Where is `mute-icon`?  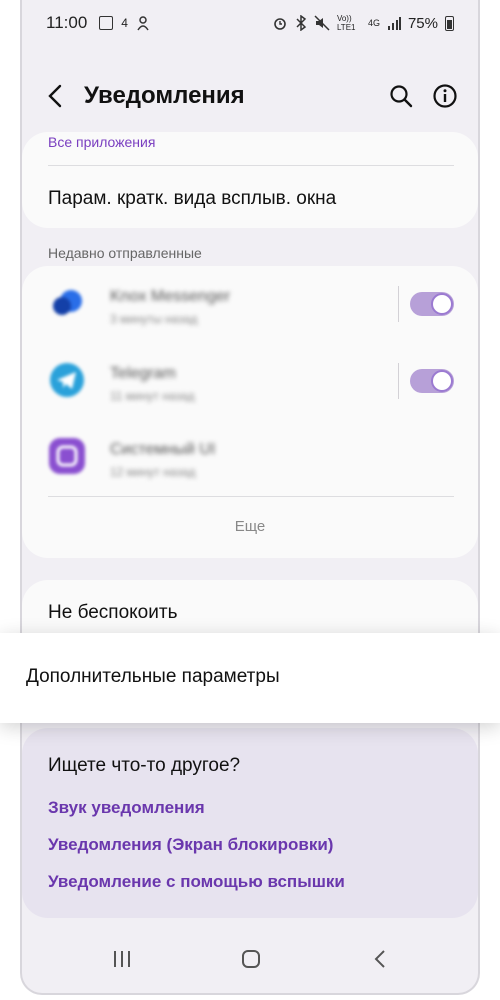 mute-icon is located at coordinates (322, 23).